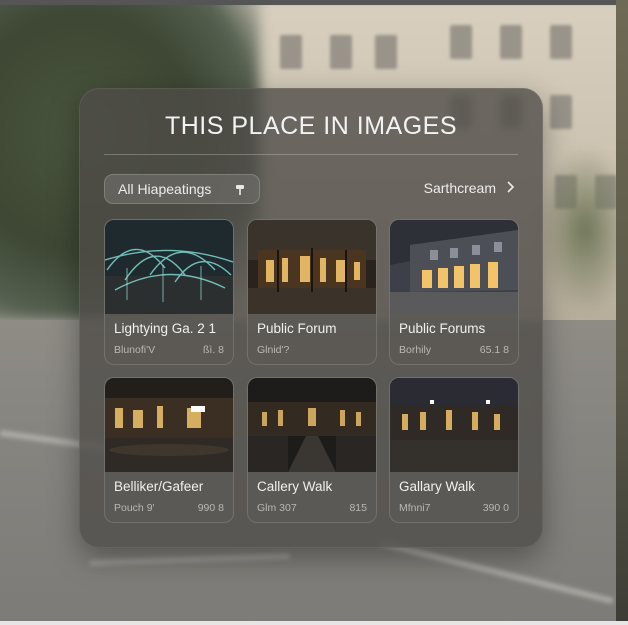 The image size is (628, 625). Describe the element at coordinates (314, 623) in the screenshot. I see `window-frame-bottom` at that location.